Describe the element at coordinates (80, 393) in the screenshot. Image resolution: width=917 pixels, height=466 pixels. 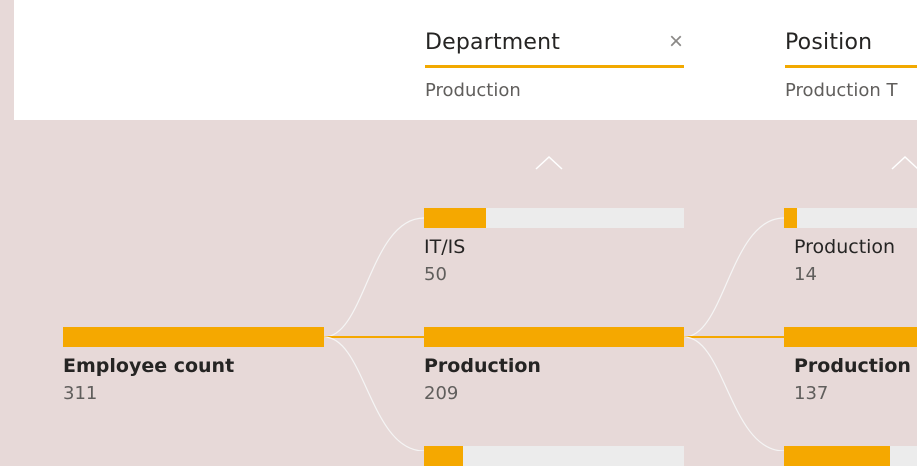
I see `root-value: 311` at that location.